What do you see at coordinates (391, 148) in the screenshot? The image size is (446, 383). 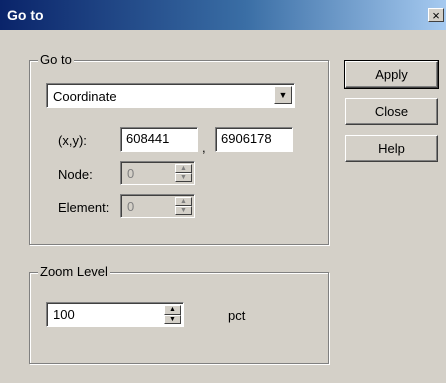 I see `help-button: Help` at bounding box center [391, 148].